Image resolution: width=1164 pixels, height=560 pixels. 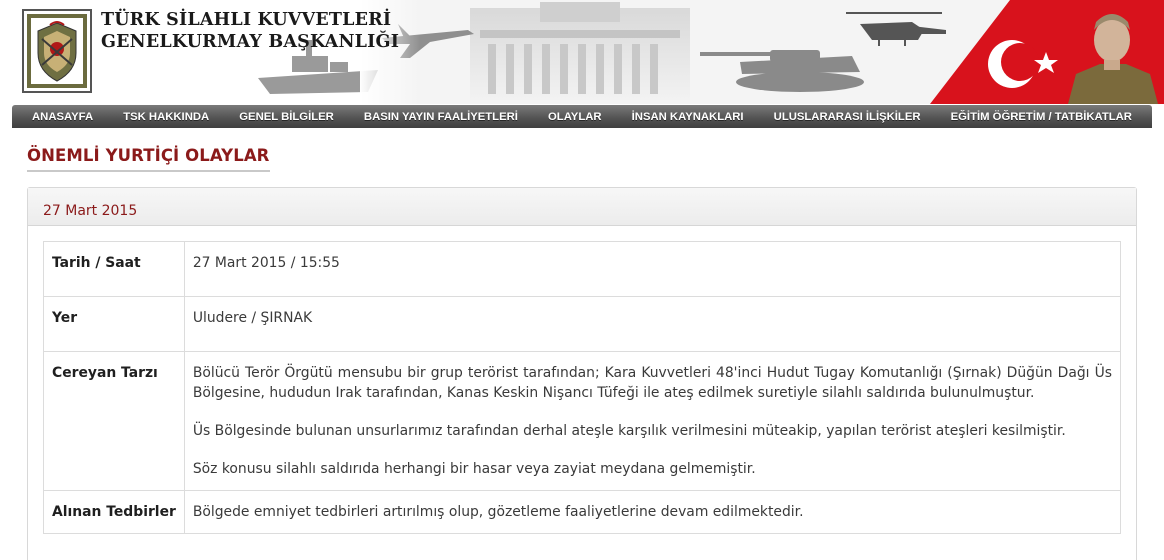 I want to click on headquarters-building-image, so click(x=580, y=51).